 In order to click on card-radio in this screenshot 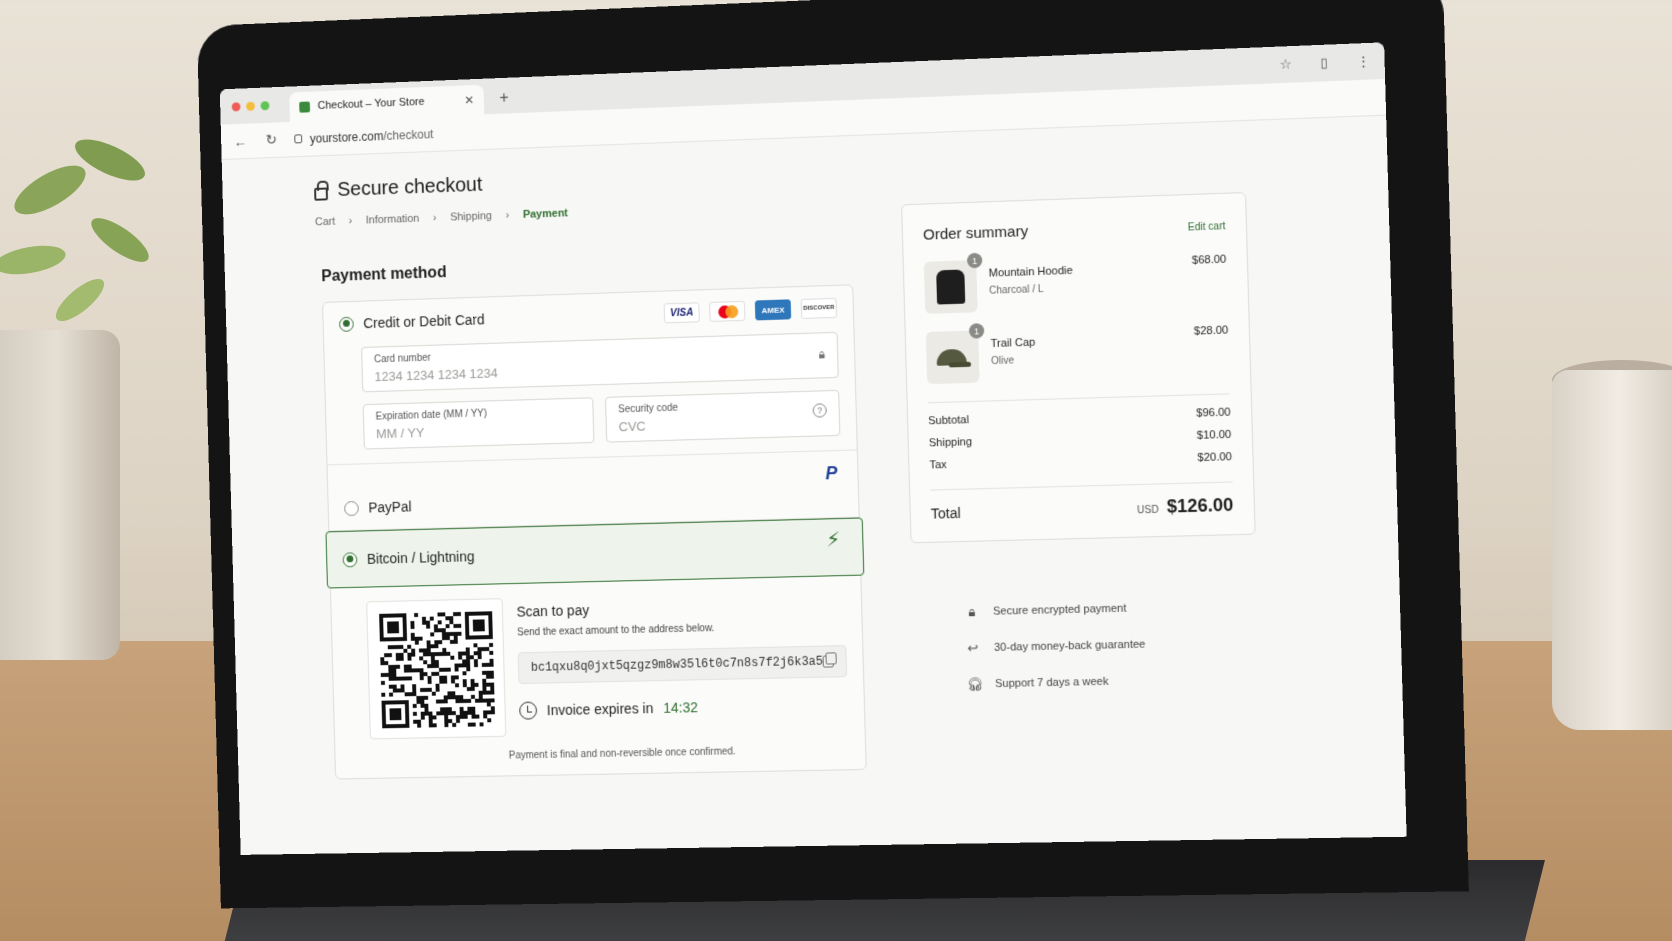, I will do `click(346, 324)`.